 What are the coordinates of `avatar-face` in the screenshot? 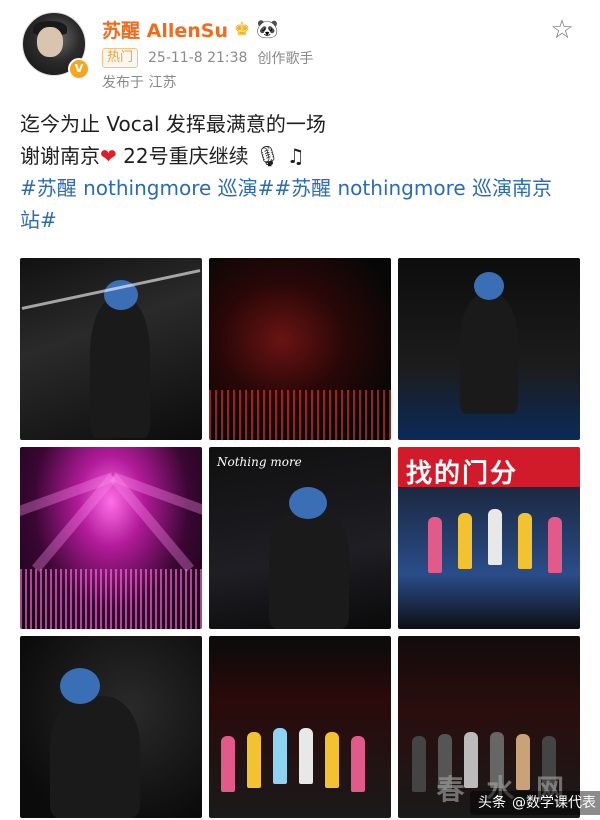 It's located at (50, 42).